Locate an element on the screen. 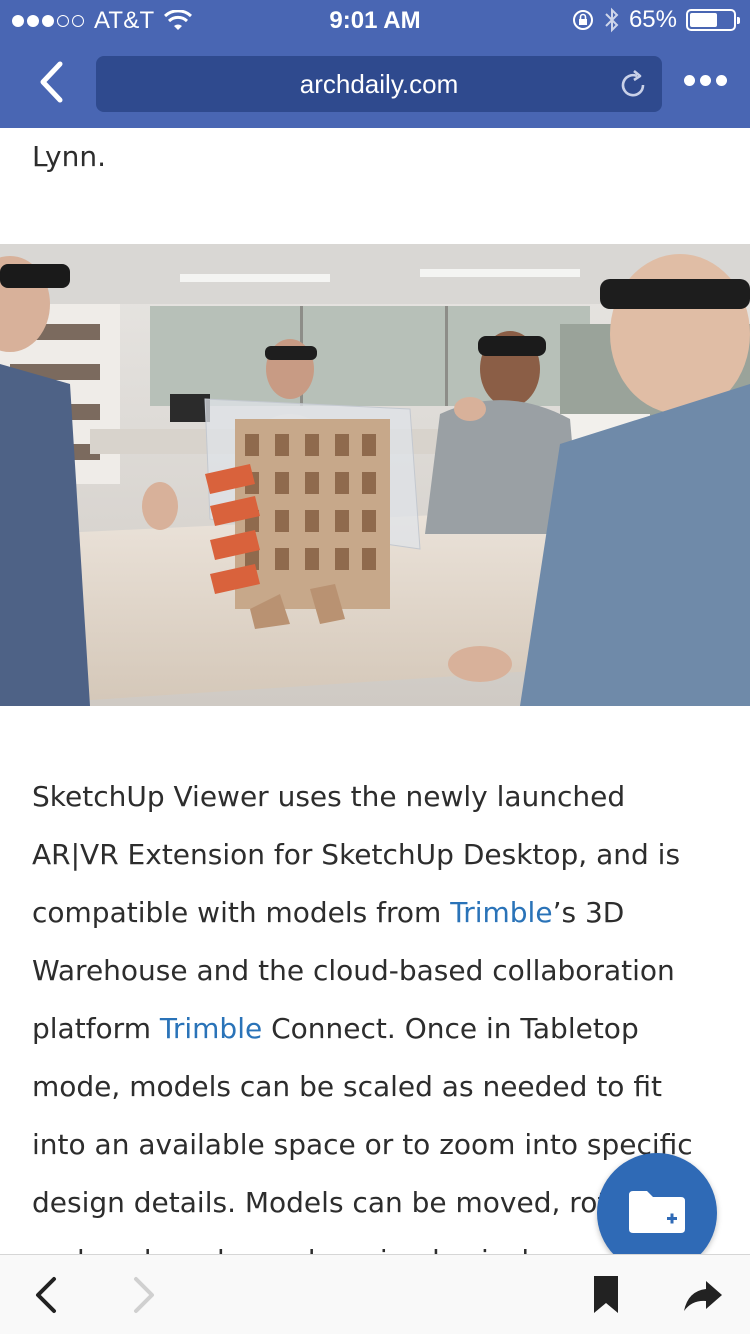 This screenshot has height=1334, width=750. trimble-link-1: Trimble is located at coordinates (501, 912).